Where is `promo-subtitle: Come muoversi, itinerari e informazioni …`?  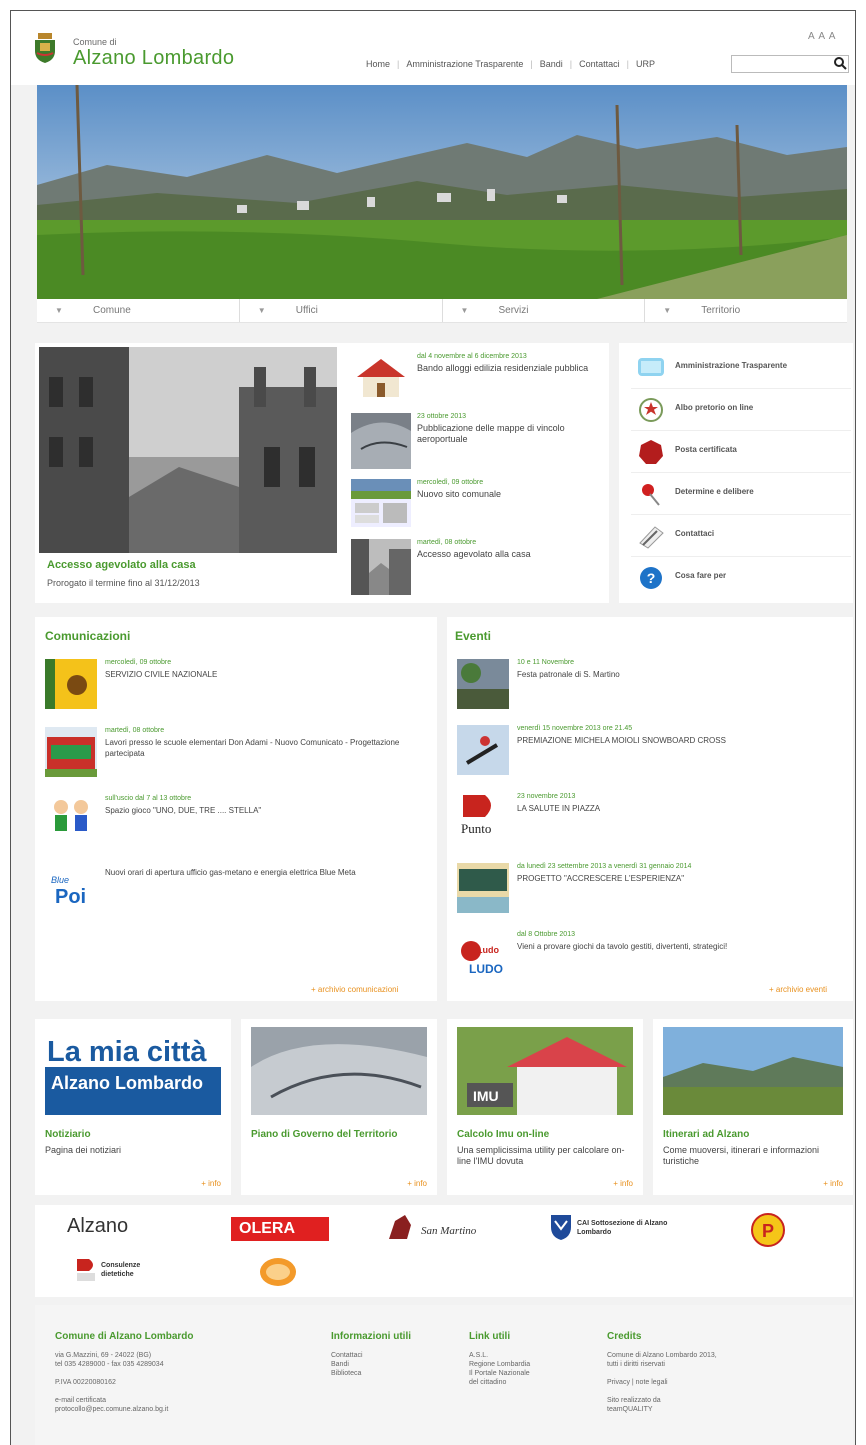
promo-subtitle: Come muoversi, itinerari e informazioni … is located at coordinates (741, 1155).